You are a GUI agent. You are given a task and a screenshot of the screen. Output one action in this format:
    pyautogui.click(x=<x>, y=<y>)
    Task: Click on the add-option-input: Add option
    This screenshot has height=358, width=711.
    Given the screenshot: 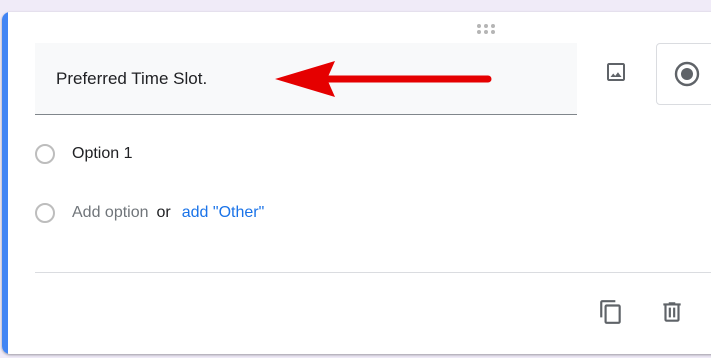 What is the action you would take?
    pyautogui.click(x=110, y=213)
    